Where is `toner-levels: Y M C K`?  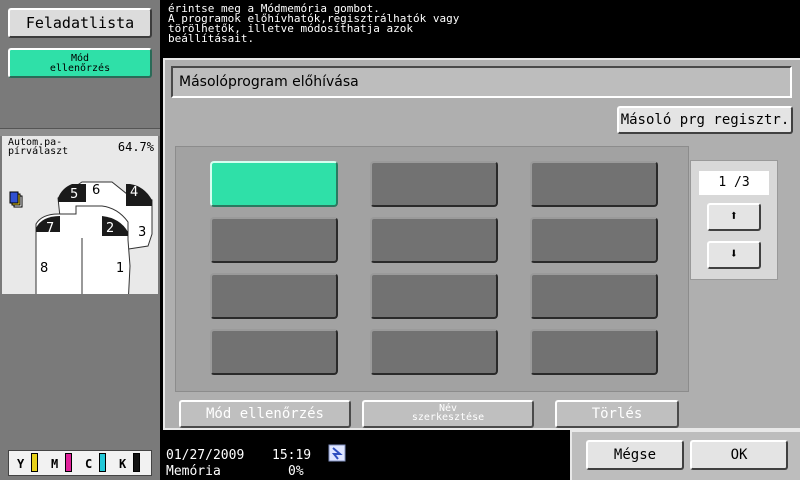
toner-levels: Y M C K is located at coordinates (80, 463).